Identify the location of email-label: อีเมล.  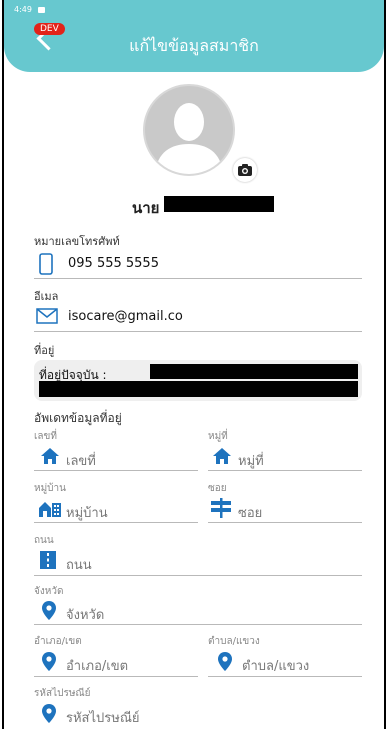
(46, 296).